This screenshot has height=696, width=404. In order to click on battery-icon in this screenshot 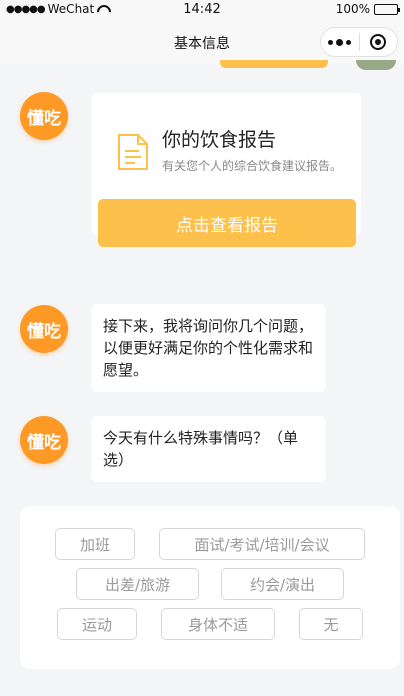, I will do `click(387, 9)`.